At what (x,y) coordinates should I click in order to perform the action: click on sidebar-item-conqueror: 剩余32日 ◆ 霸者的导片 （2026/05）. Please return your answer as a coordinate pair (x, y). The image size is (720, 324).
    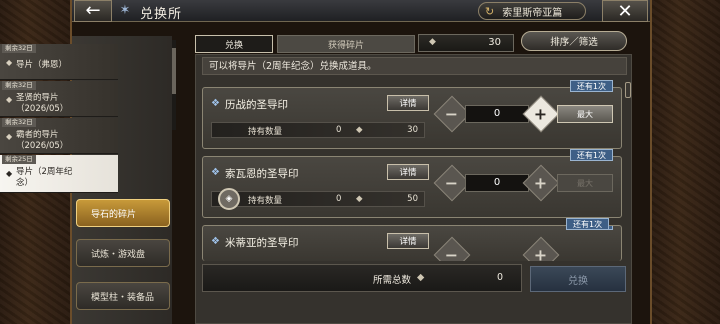
    Looking at the image, I should click on (59, 136).